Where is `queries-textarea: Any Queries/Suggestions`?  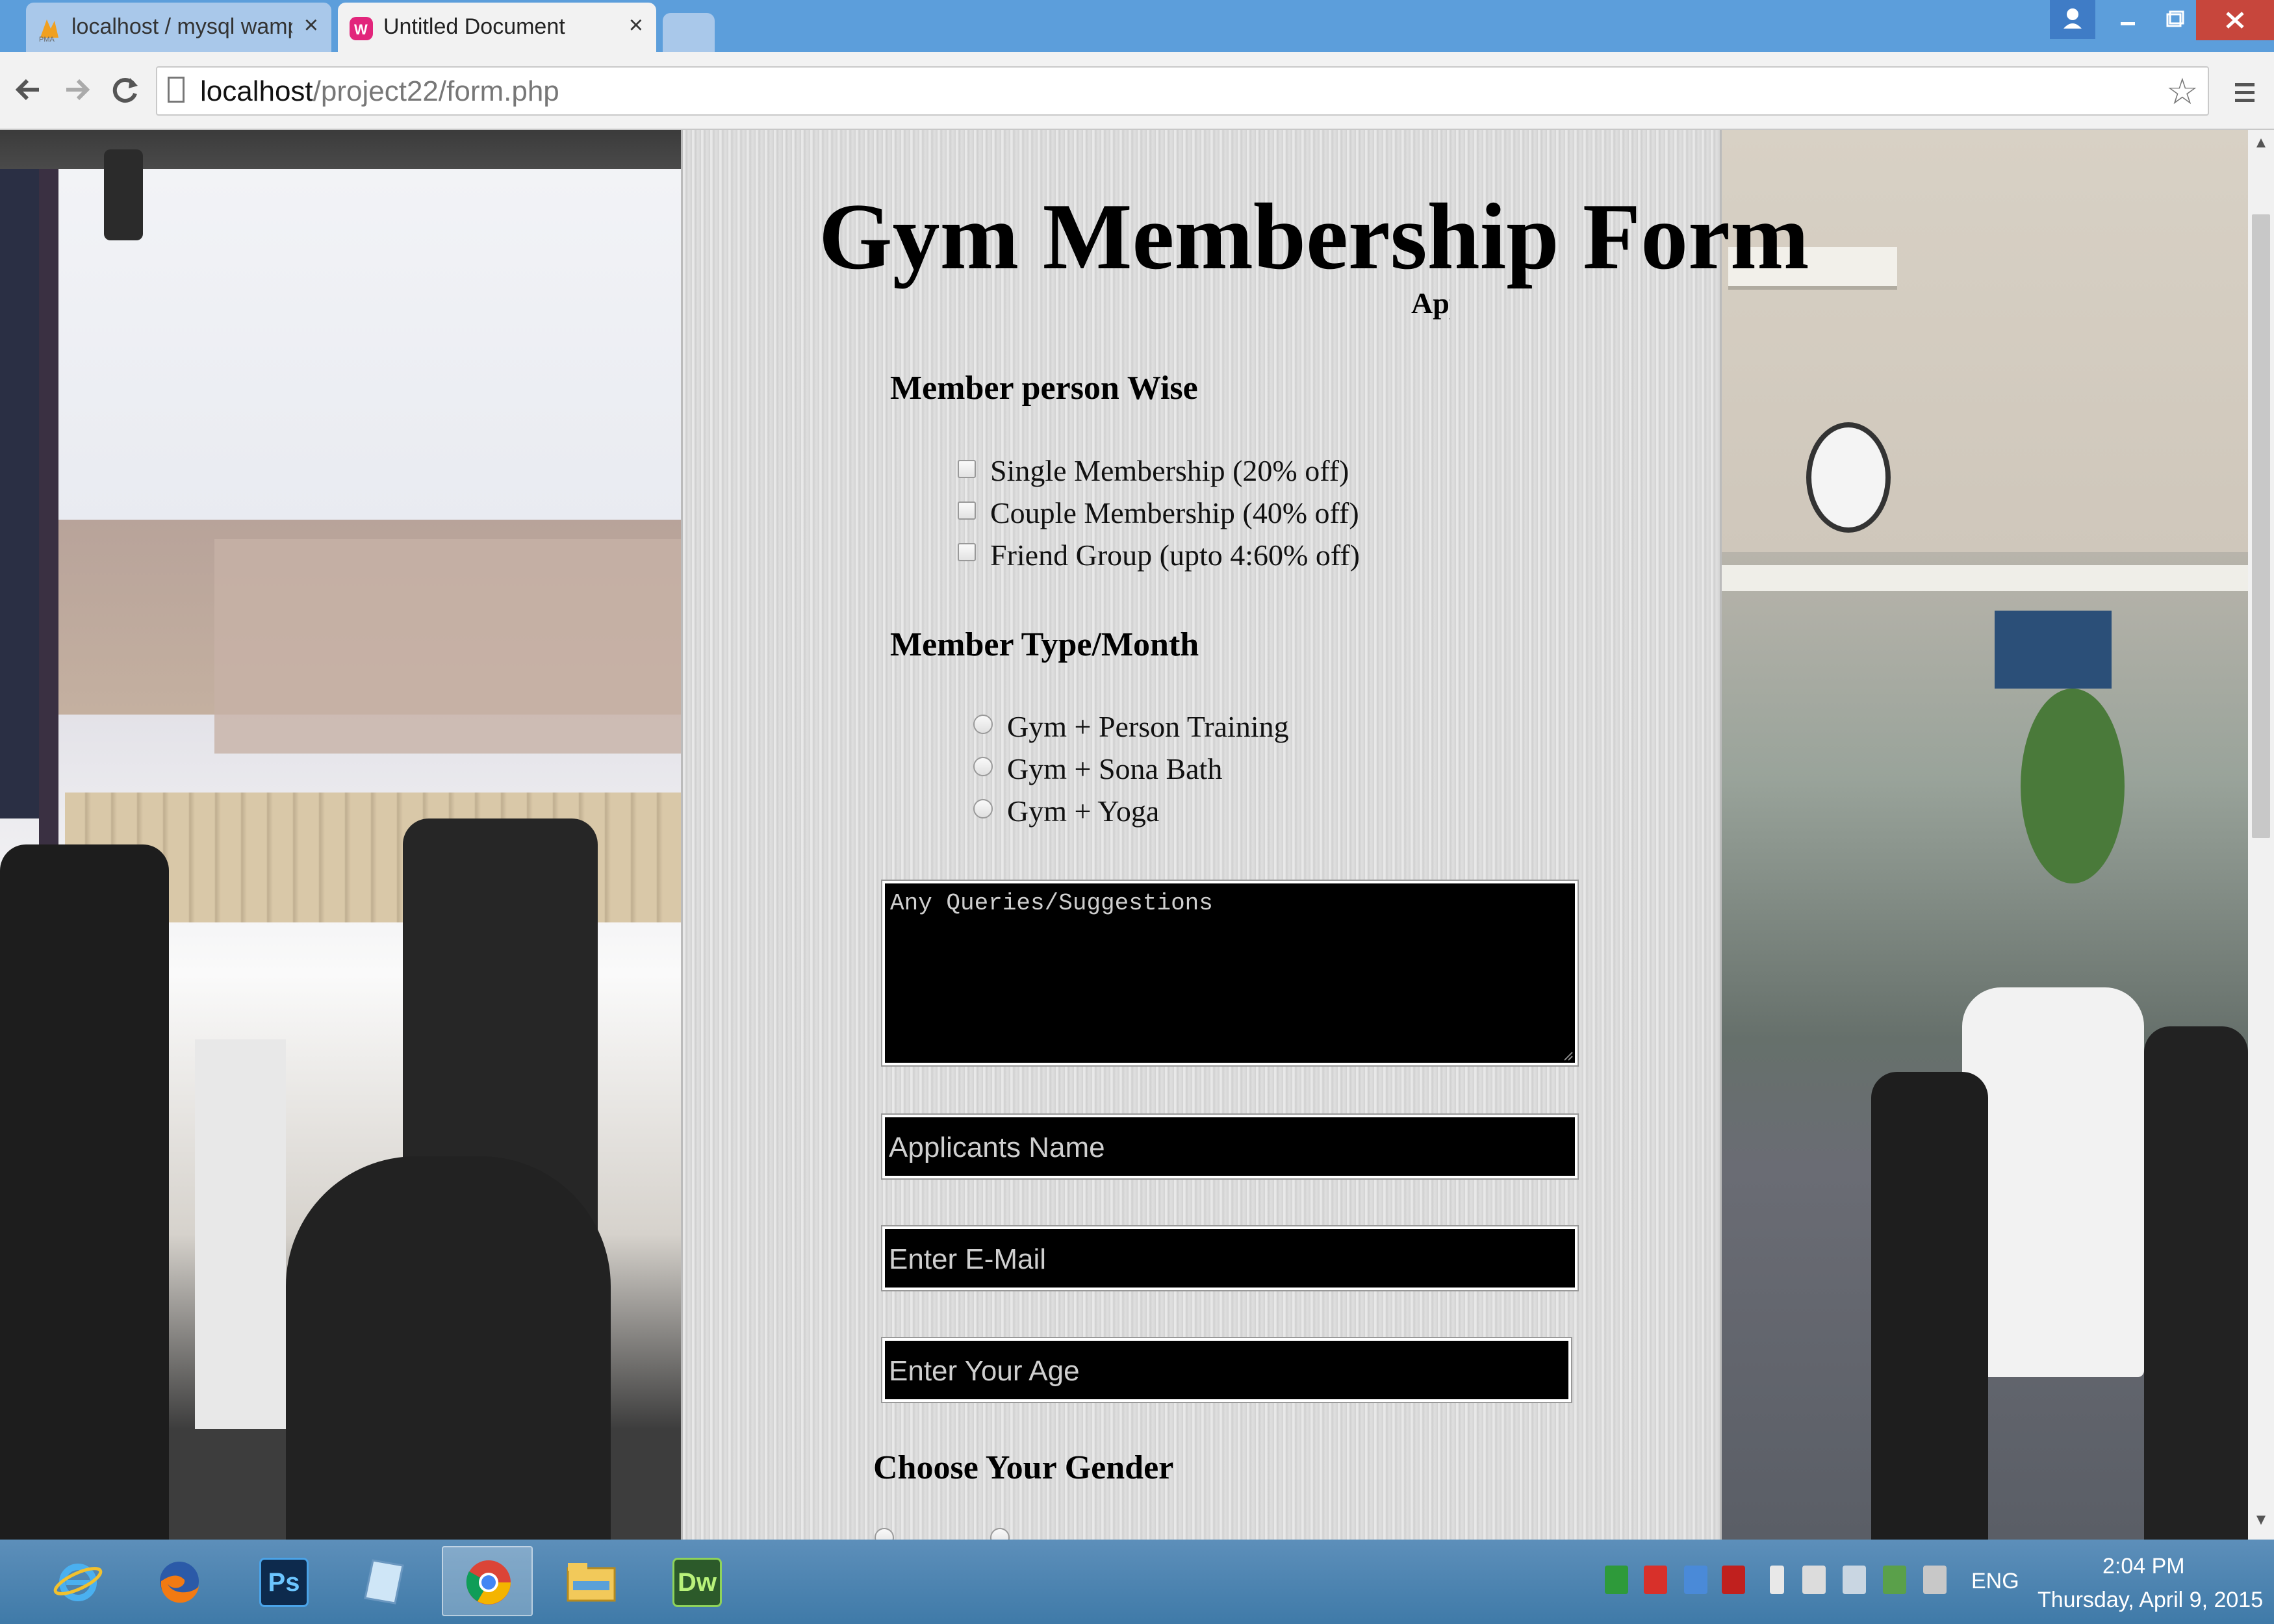 queries-textarea: Any Queries/Suggestions is located at coordinates (1230, 973).